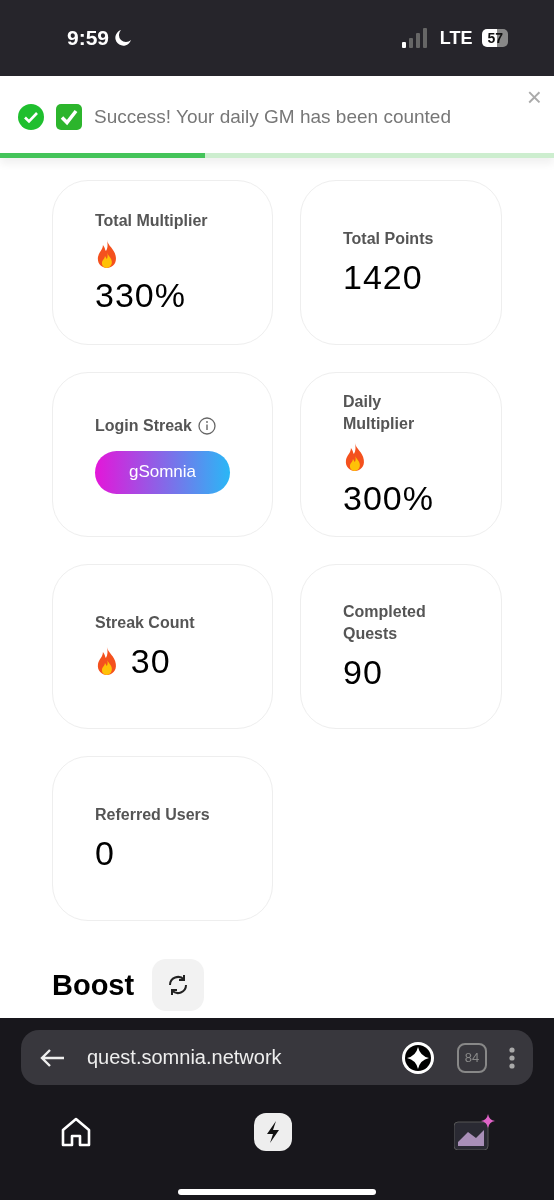 The height and width of the screenshot is (1200, 554). What do you see at coordinates (363, 672) in the screenshot?
I see `stat-value: 90` at bounding box center [363, 672].